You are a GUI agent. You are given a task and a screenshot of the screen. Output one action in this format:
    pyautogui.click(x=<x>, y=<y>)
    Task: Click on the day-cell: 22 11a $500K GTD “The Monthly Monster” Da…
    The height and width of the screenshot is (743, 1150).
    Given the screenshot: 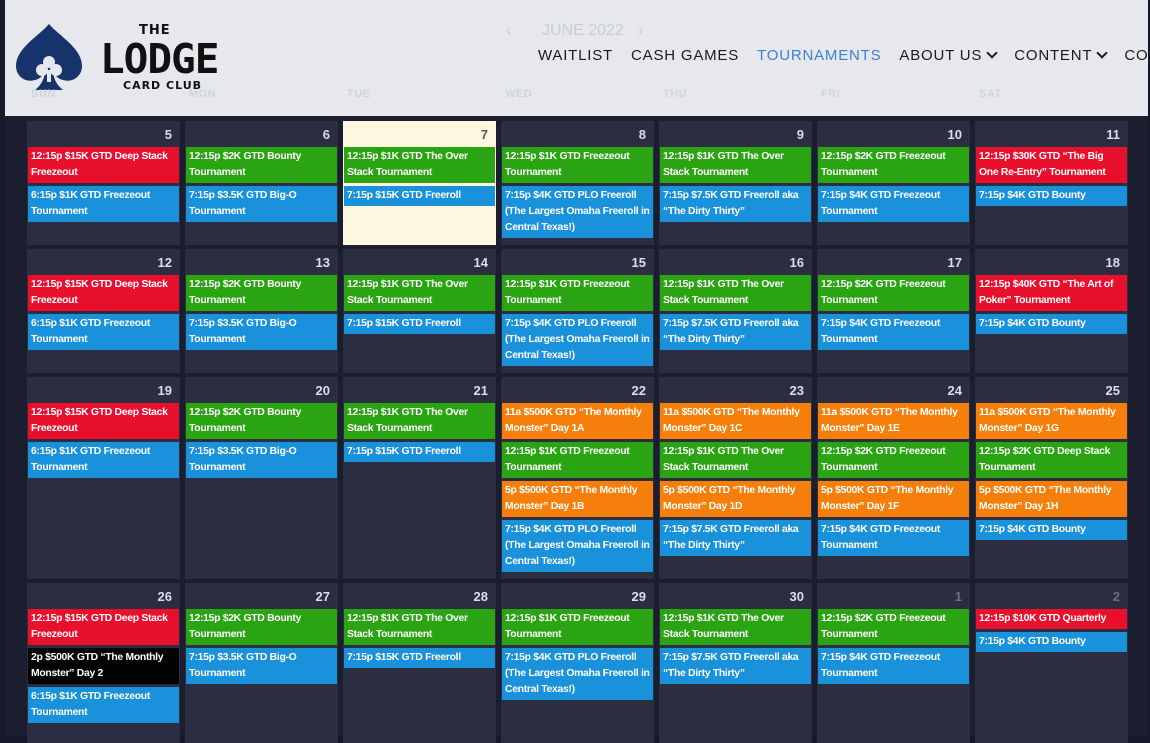 What is the action you would take?
    pyautogui.click(x=577, y=478)
    